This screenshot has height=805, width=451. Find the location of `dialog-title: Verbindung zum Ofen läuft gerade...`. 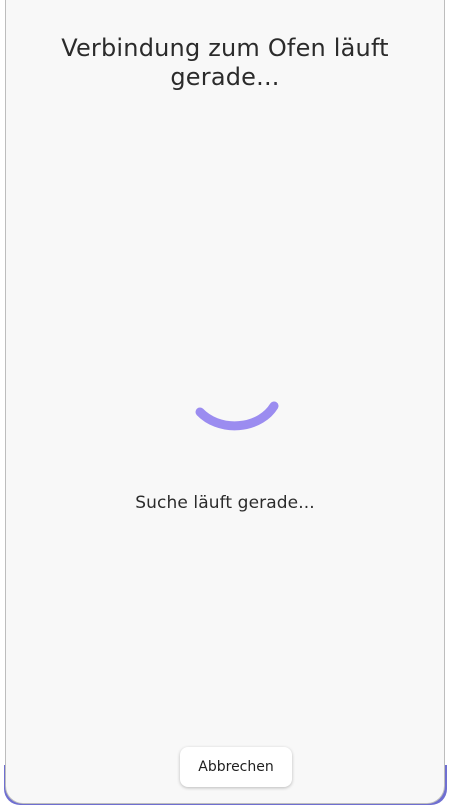

dialog-title: Verbindung zum Ofen läuft gerade... is located at coordinates (225, 62).